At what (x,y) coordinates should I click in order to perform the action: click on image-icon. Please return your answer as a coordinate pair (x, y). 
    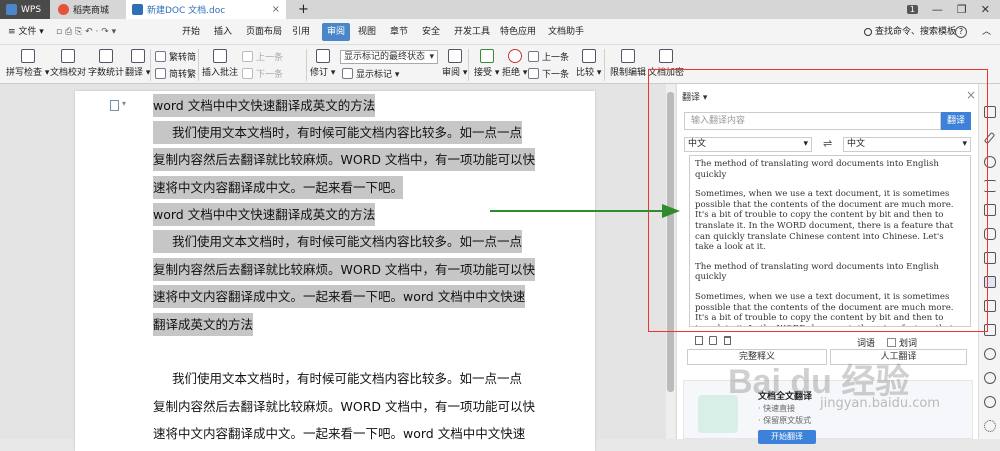
    Looking at the image, I should click on (990, 330).